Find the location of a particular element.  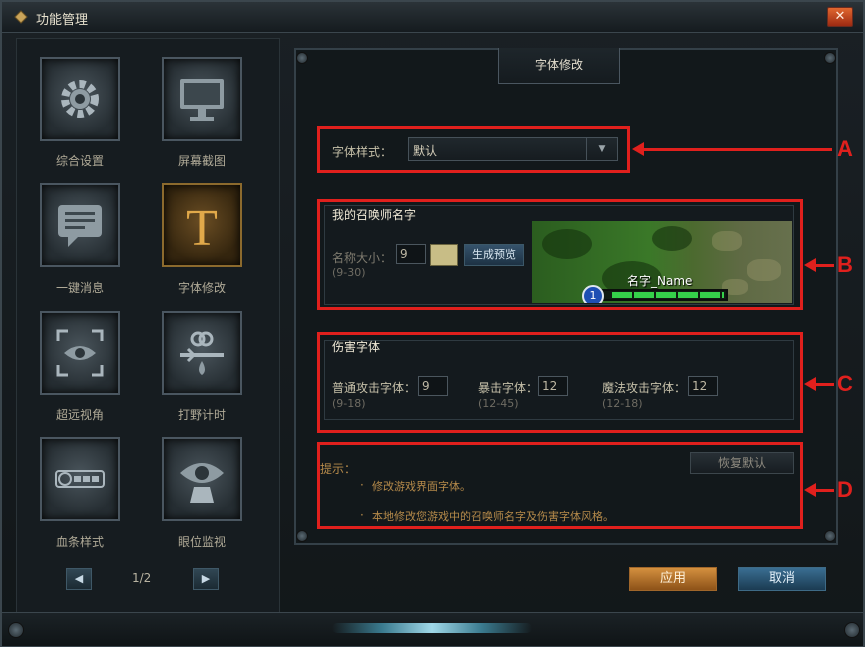

bottom-frame is located at coordinates (432, 629).